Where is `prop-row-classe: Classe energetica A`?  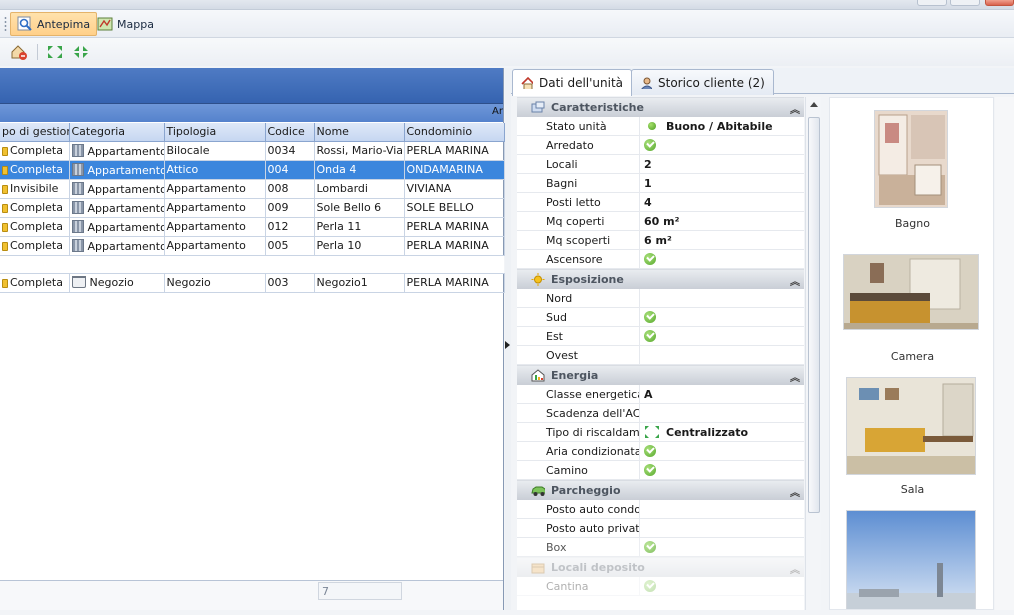
prop-row-classe: Classe energetica A is located at coordinates (660, 394).